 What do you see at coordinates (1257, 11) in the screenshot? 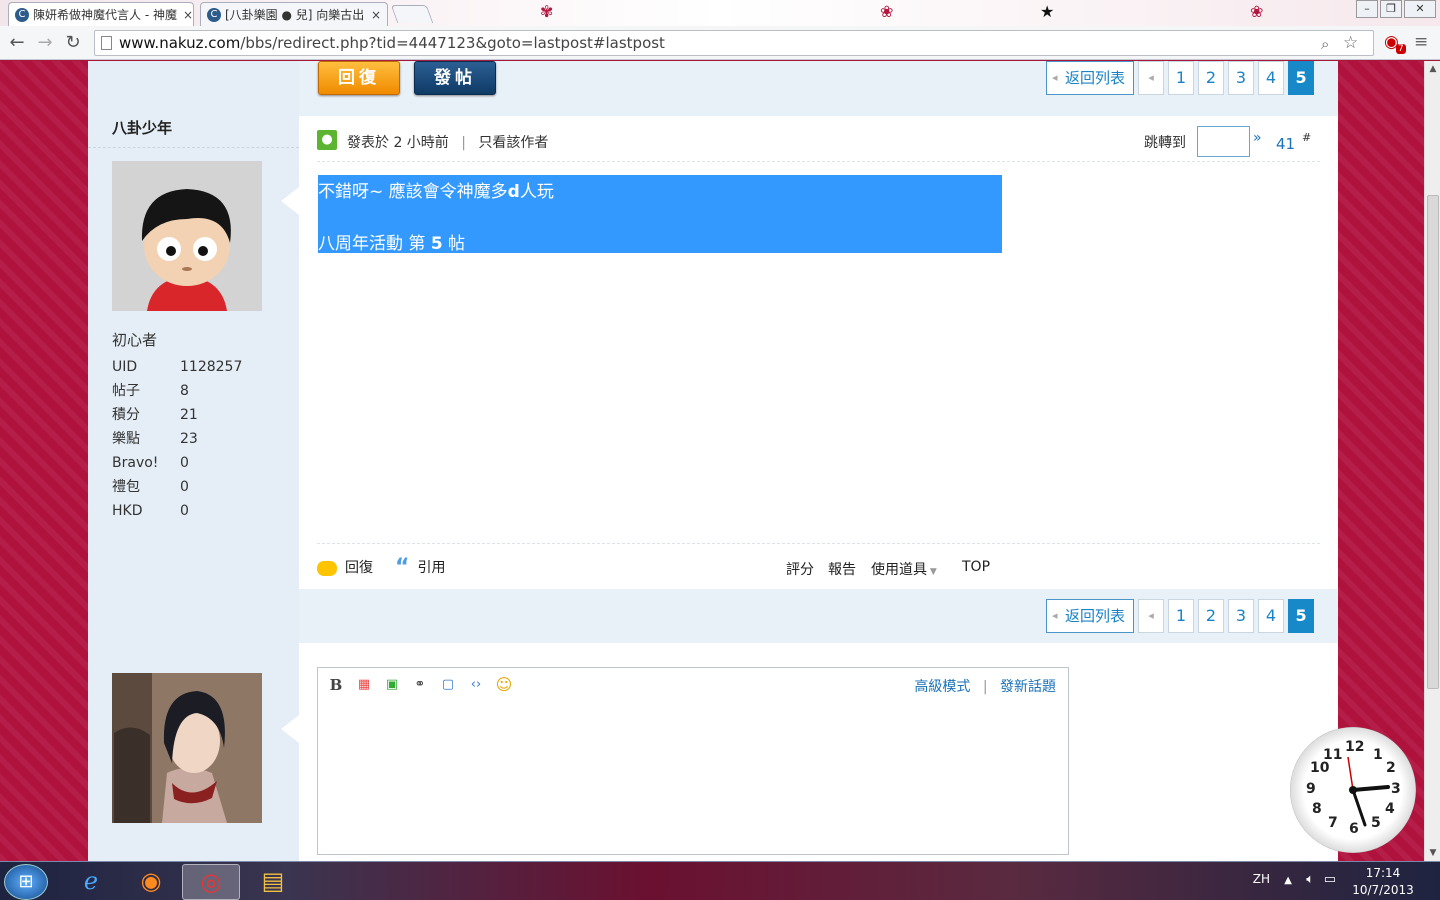
I see `flower-decoration-icon: ❀` at bounding box center [1257, 11].